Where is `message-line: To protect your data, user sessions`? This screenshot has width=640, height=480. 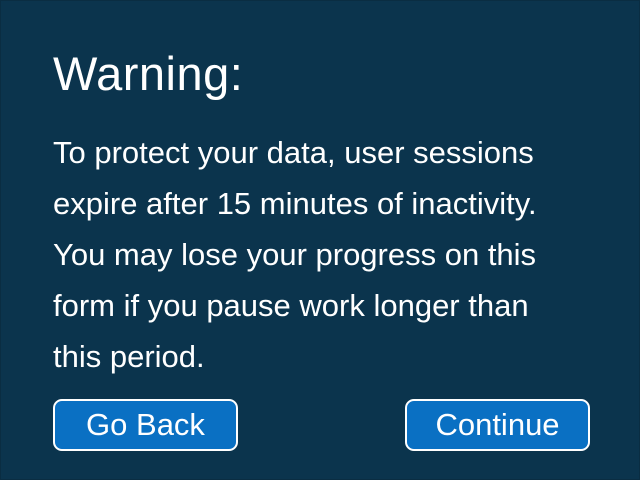 message-line: To protect your data, user sessions is located at coordinates (293, 152).